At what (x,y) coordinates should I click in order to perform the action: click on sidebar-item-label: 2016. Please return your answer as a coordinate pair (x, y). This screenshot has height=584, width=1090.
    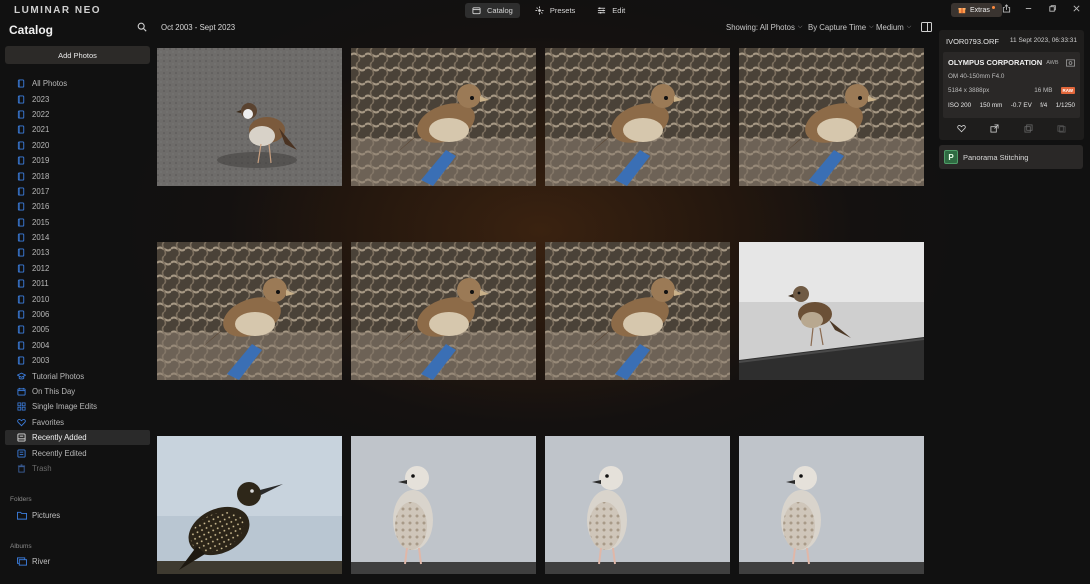
    Looking at the image, I should click on (41, 207).